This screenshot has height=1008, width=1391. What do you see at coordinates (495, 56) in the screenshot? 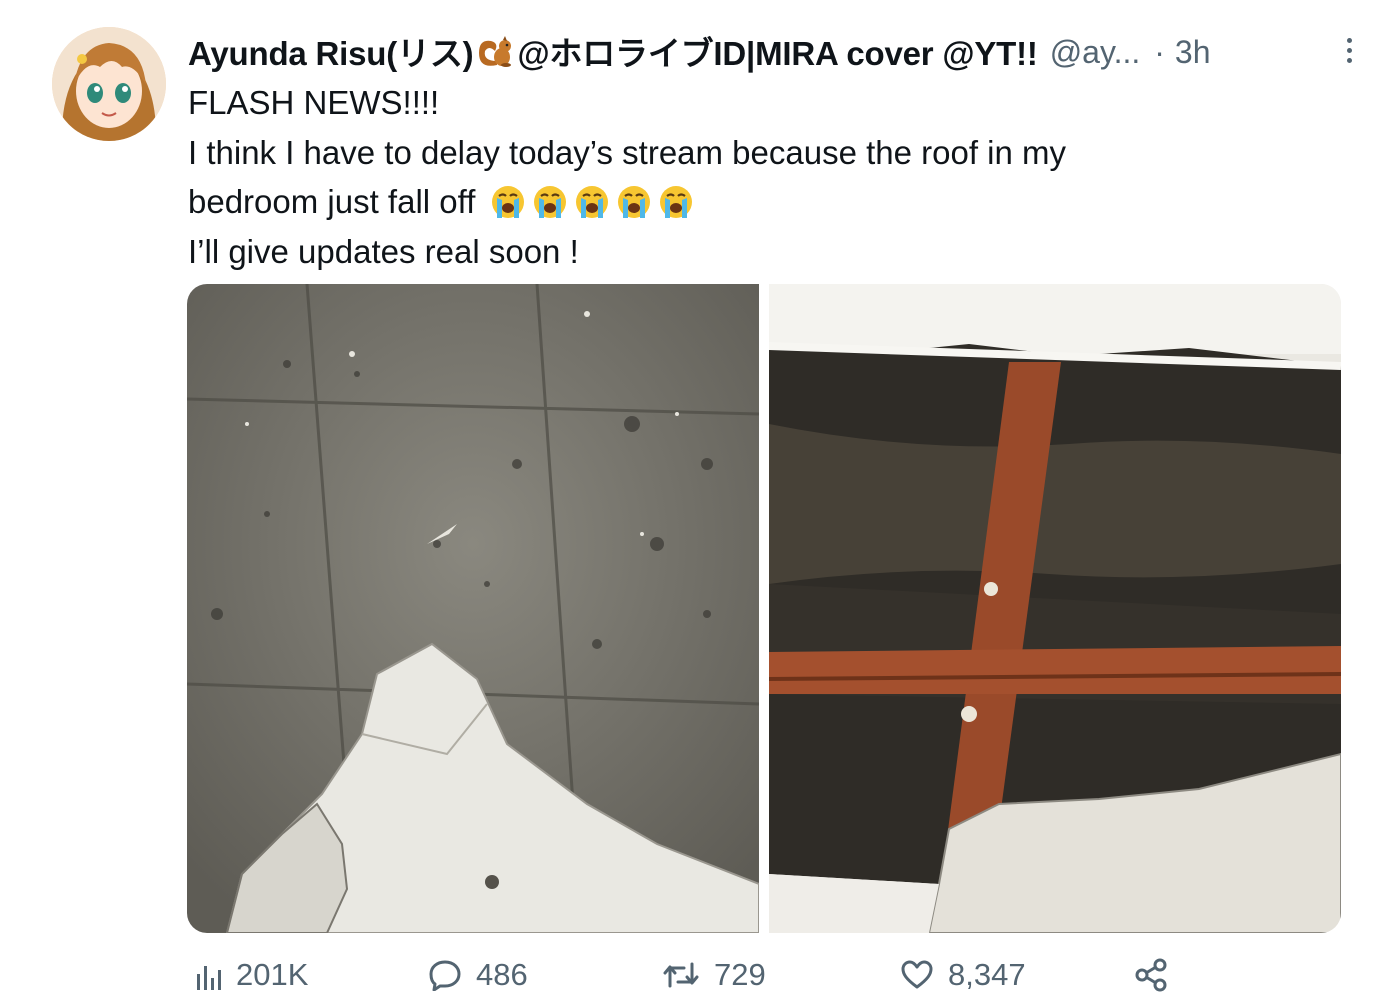
I see `squirrel-emoji-icon` at bounding box center [495, 56].